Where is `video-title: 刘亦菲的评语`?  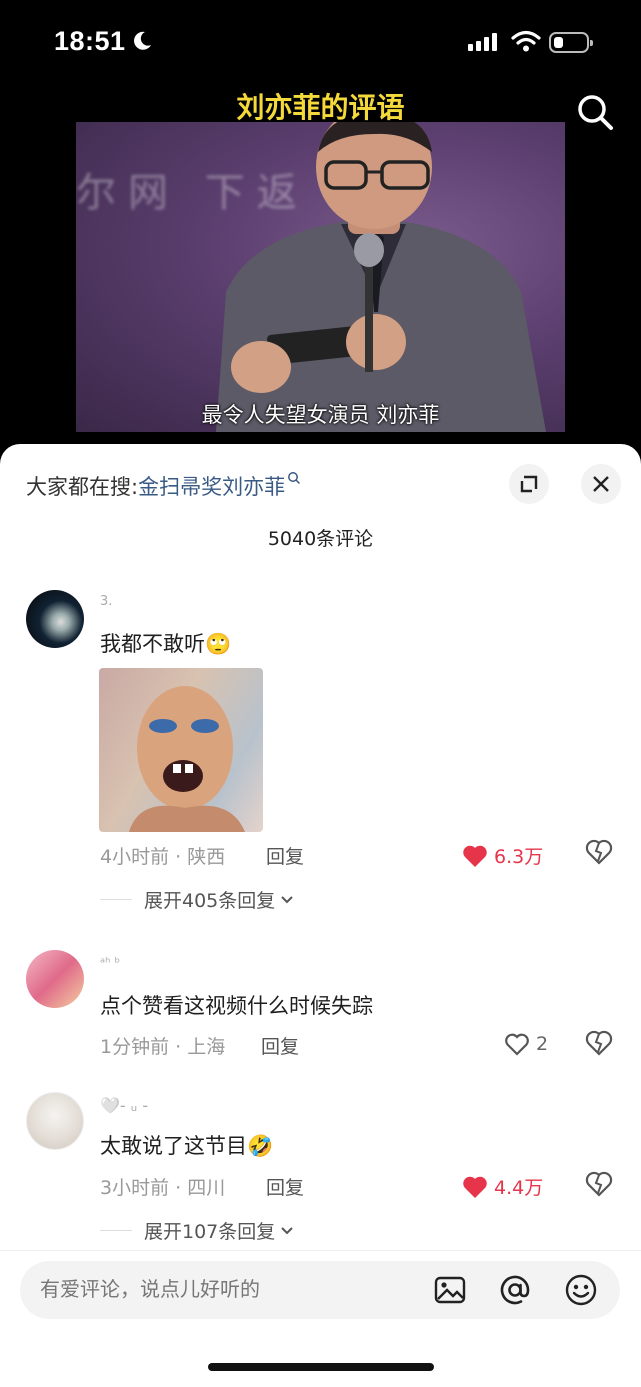 video-title: 刘亦菲的评语 is located at coordinates (320, 107).